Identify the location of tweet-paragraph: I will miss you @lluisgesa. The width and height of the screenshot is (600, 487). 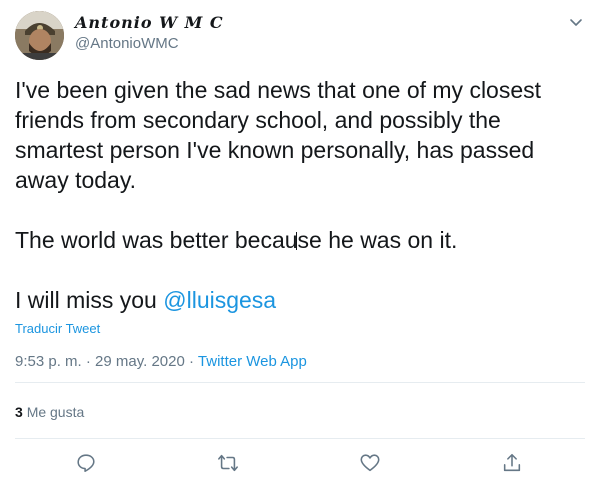
(300, 300).